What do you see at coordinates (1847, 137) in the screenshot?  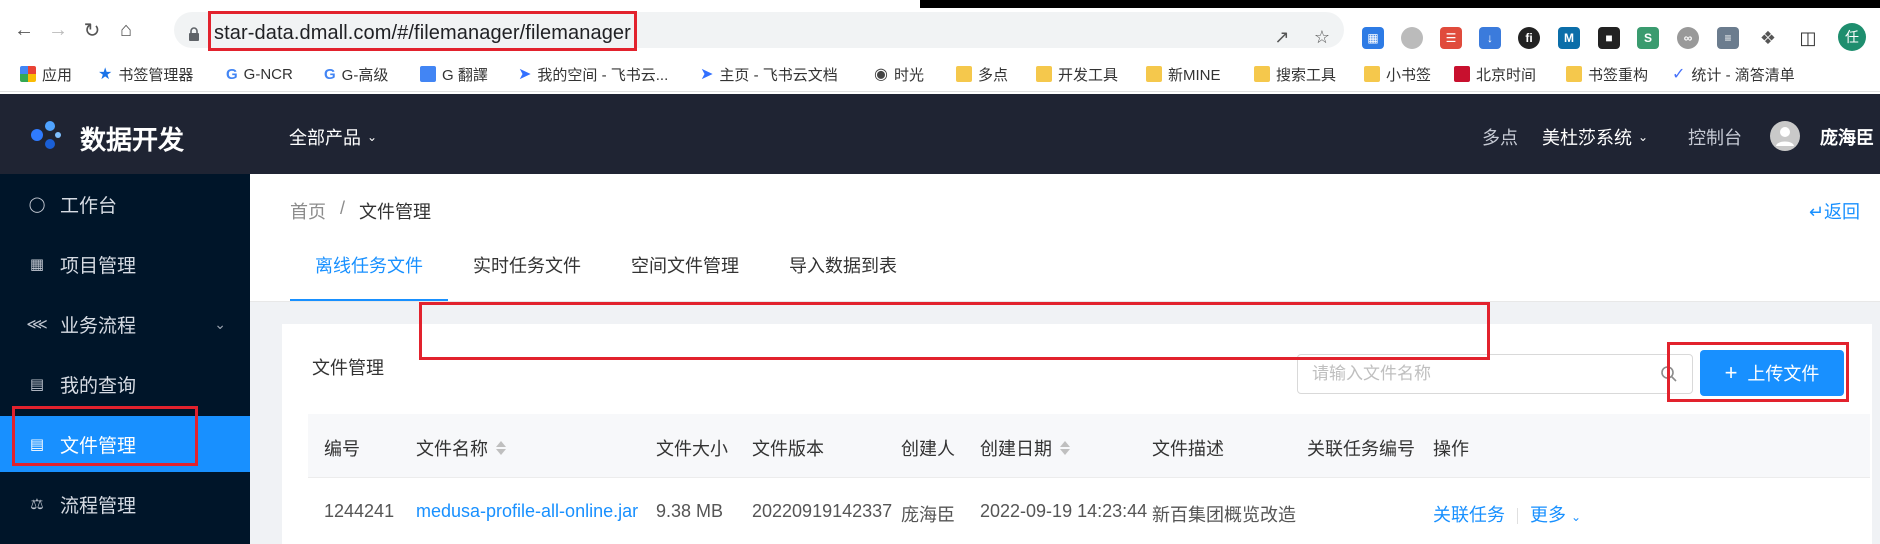 I see `user-name: 庞海臣` at bounding box center [1847, 137].